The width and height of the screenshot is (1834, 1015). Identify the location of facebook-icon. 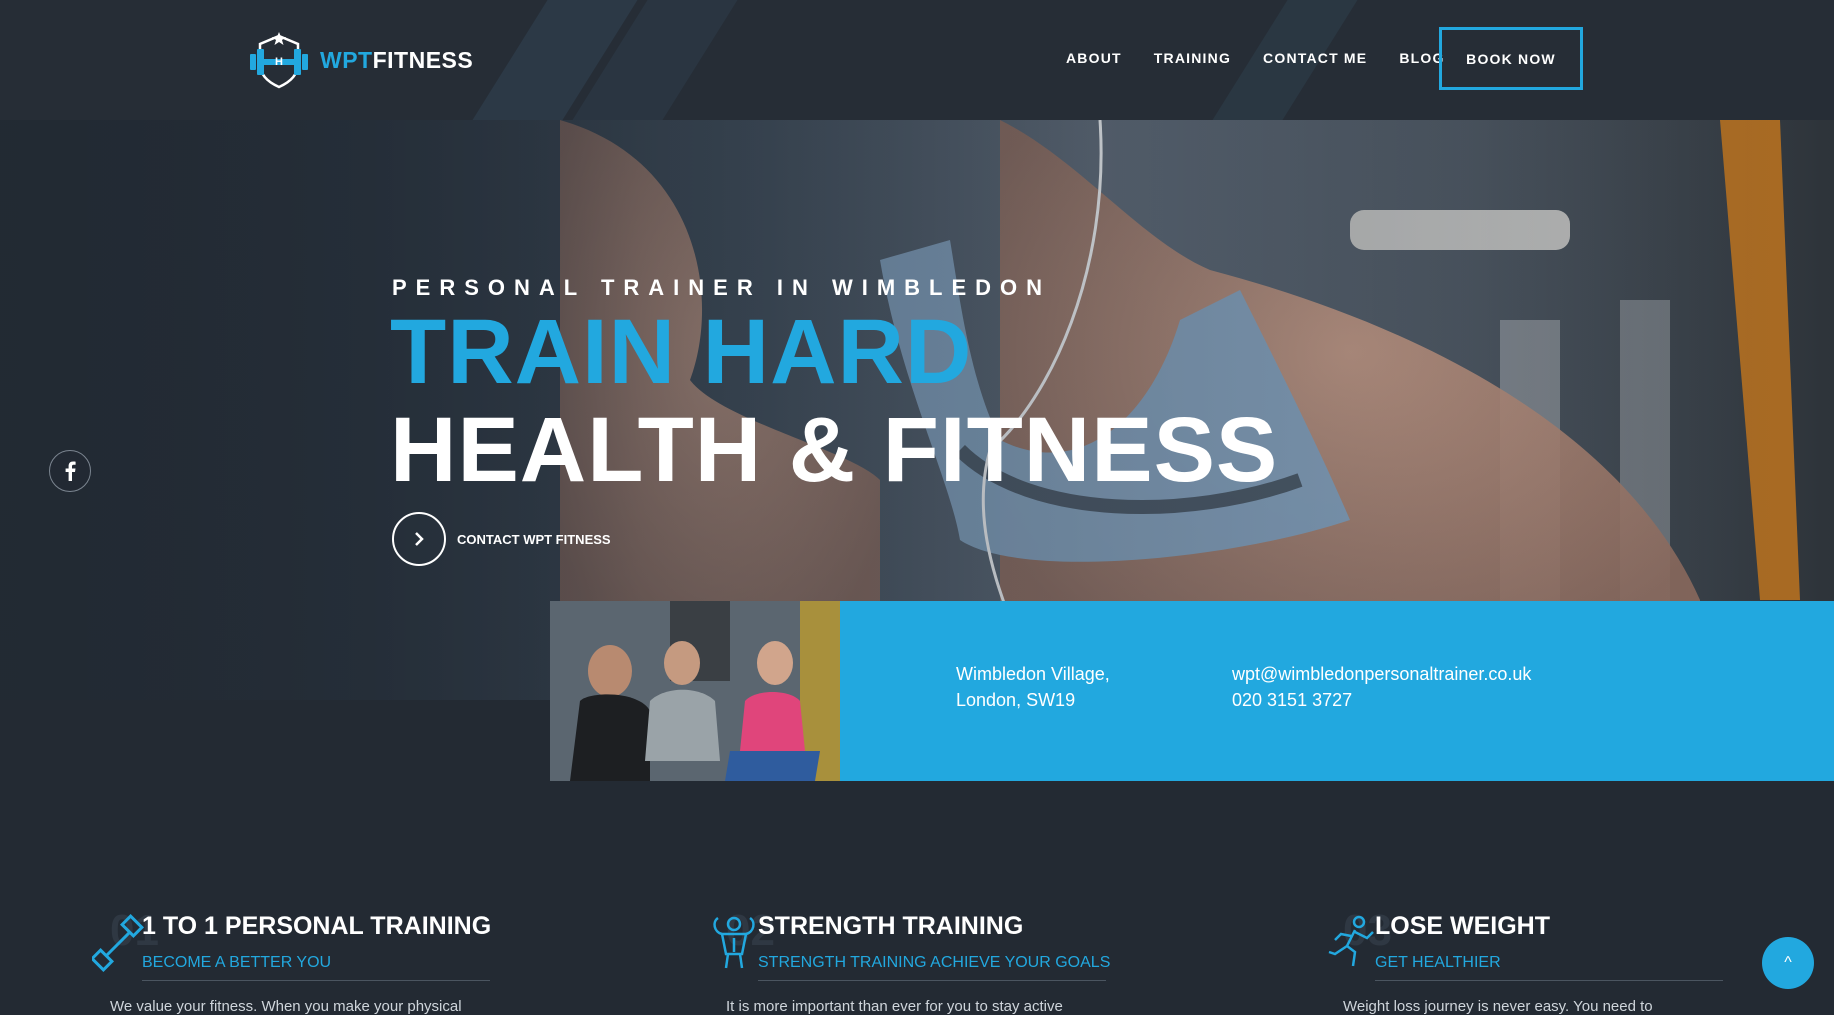
(70, 471).